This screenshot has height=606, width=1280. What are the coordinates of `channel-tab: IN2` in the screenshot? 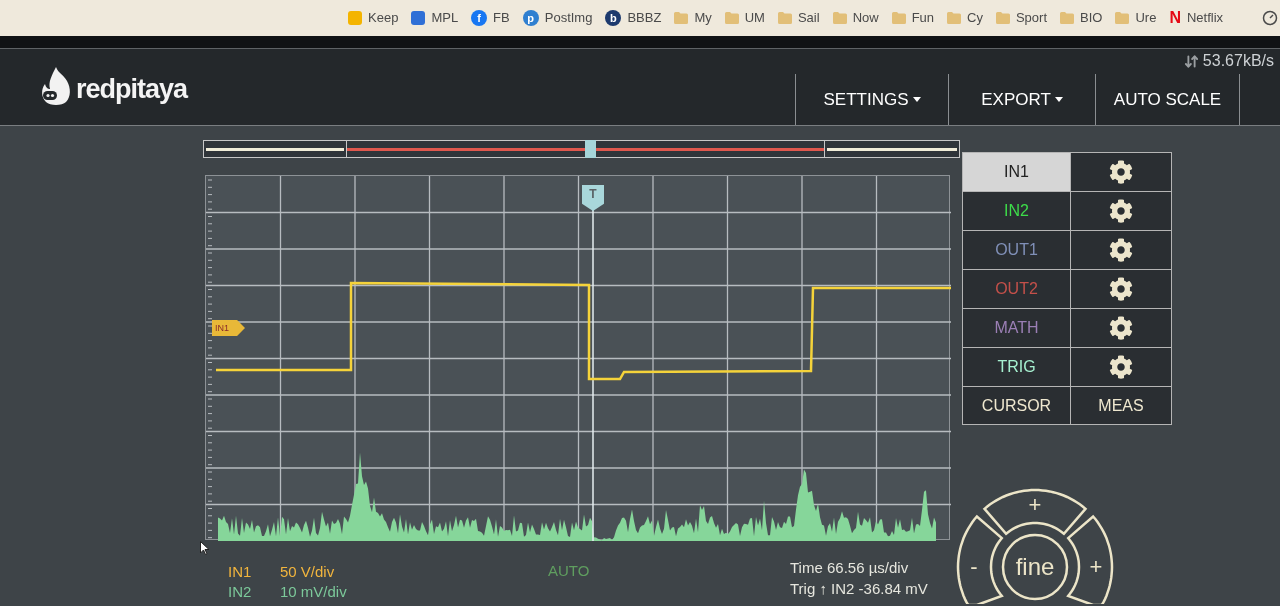 It's located at (1017, 211).